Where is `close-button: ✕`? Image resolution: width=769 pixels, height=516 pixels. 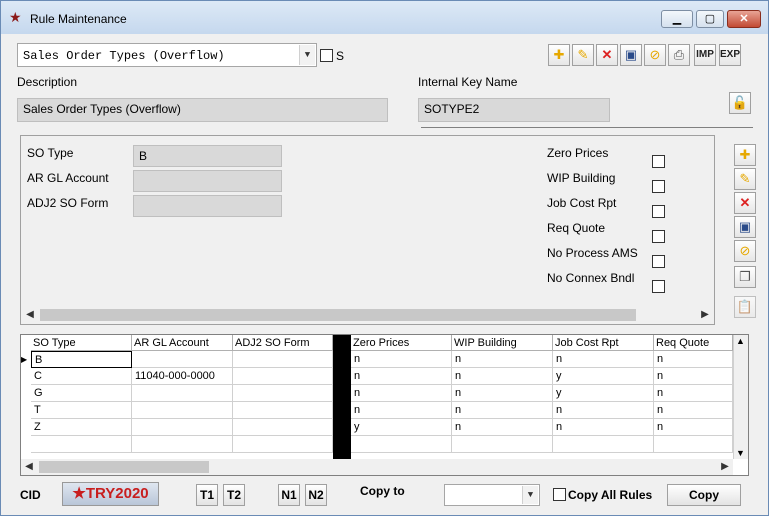 close-button: ✕ is located at coordinates (744, 19).